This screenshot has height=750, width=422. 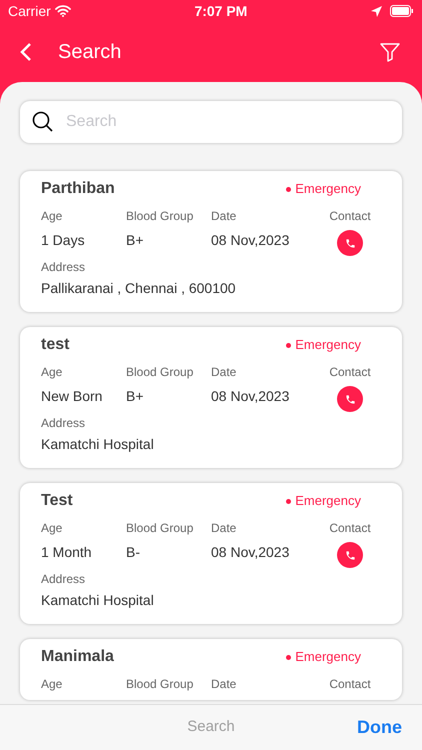 I want to click on location-icon, so click(x=376, y=11).